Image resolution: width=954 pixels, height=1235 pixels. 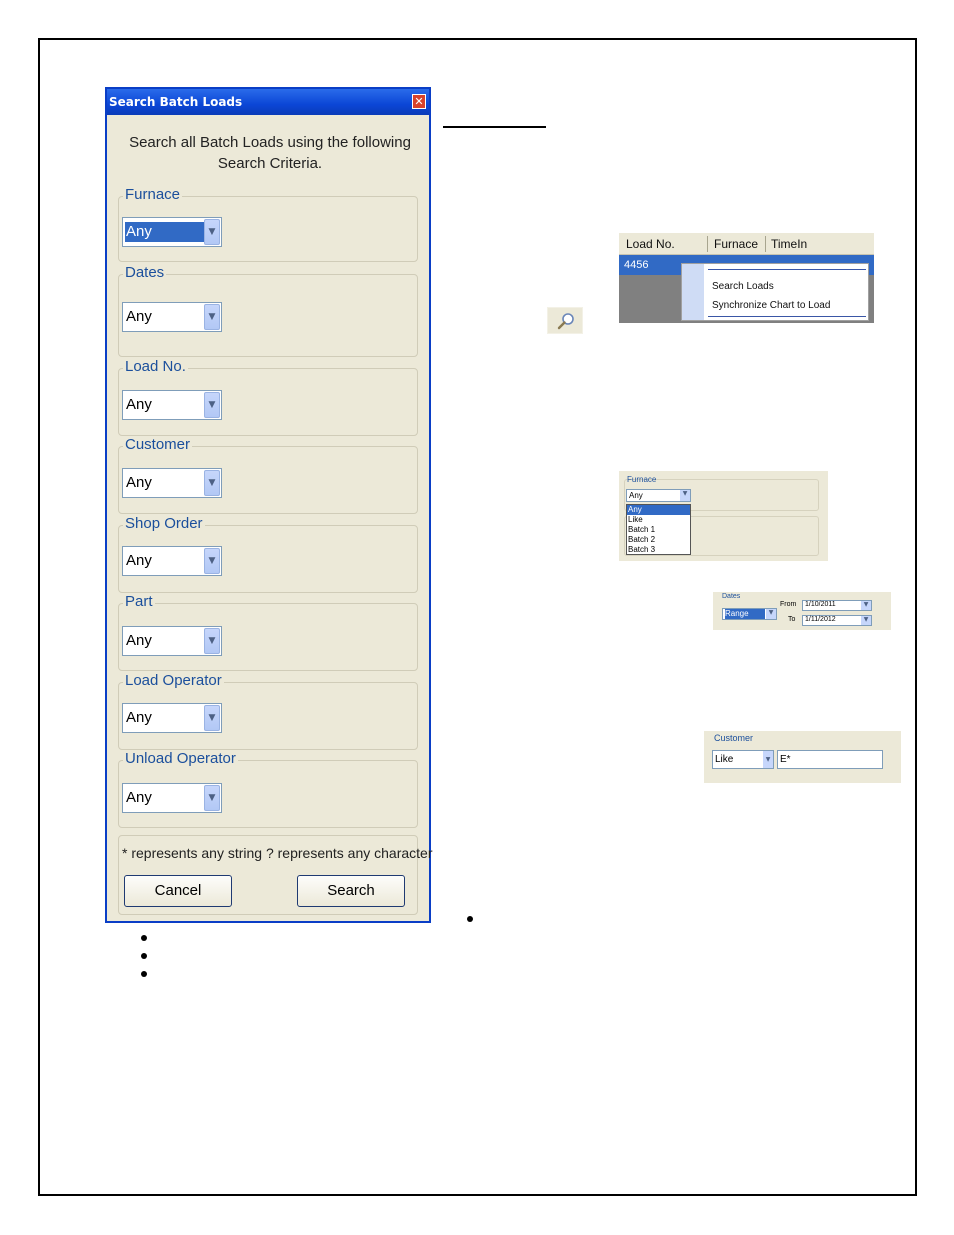 I want to click on customer-label: Customer, so click(x=158, y=445).